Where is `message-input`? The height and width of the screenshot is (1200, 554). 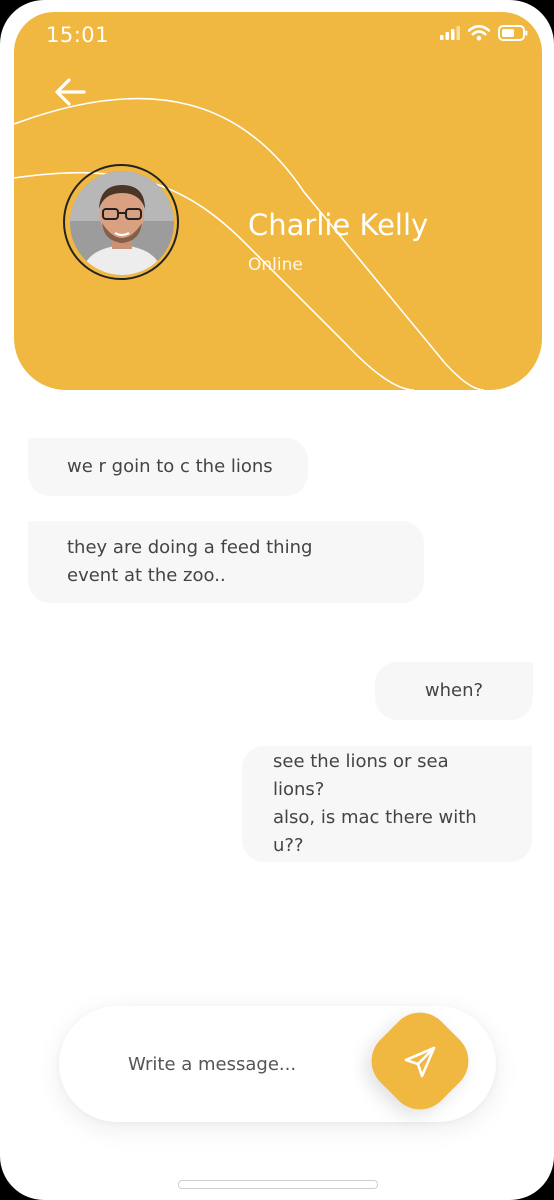
message-input is located at coordinates (238, 1064).